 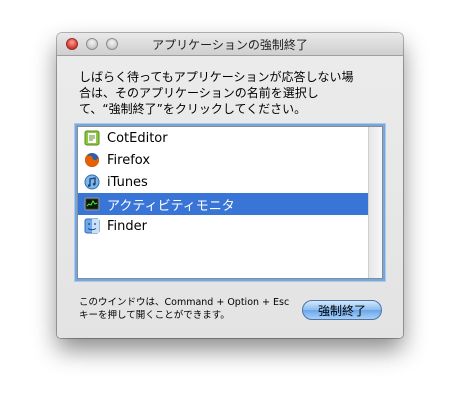 What do you see at coordinates (223, 226) in the screenshot?
I see `app-row-finder: Finder` at bounding box center [223, 226].